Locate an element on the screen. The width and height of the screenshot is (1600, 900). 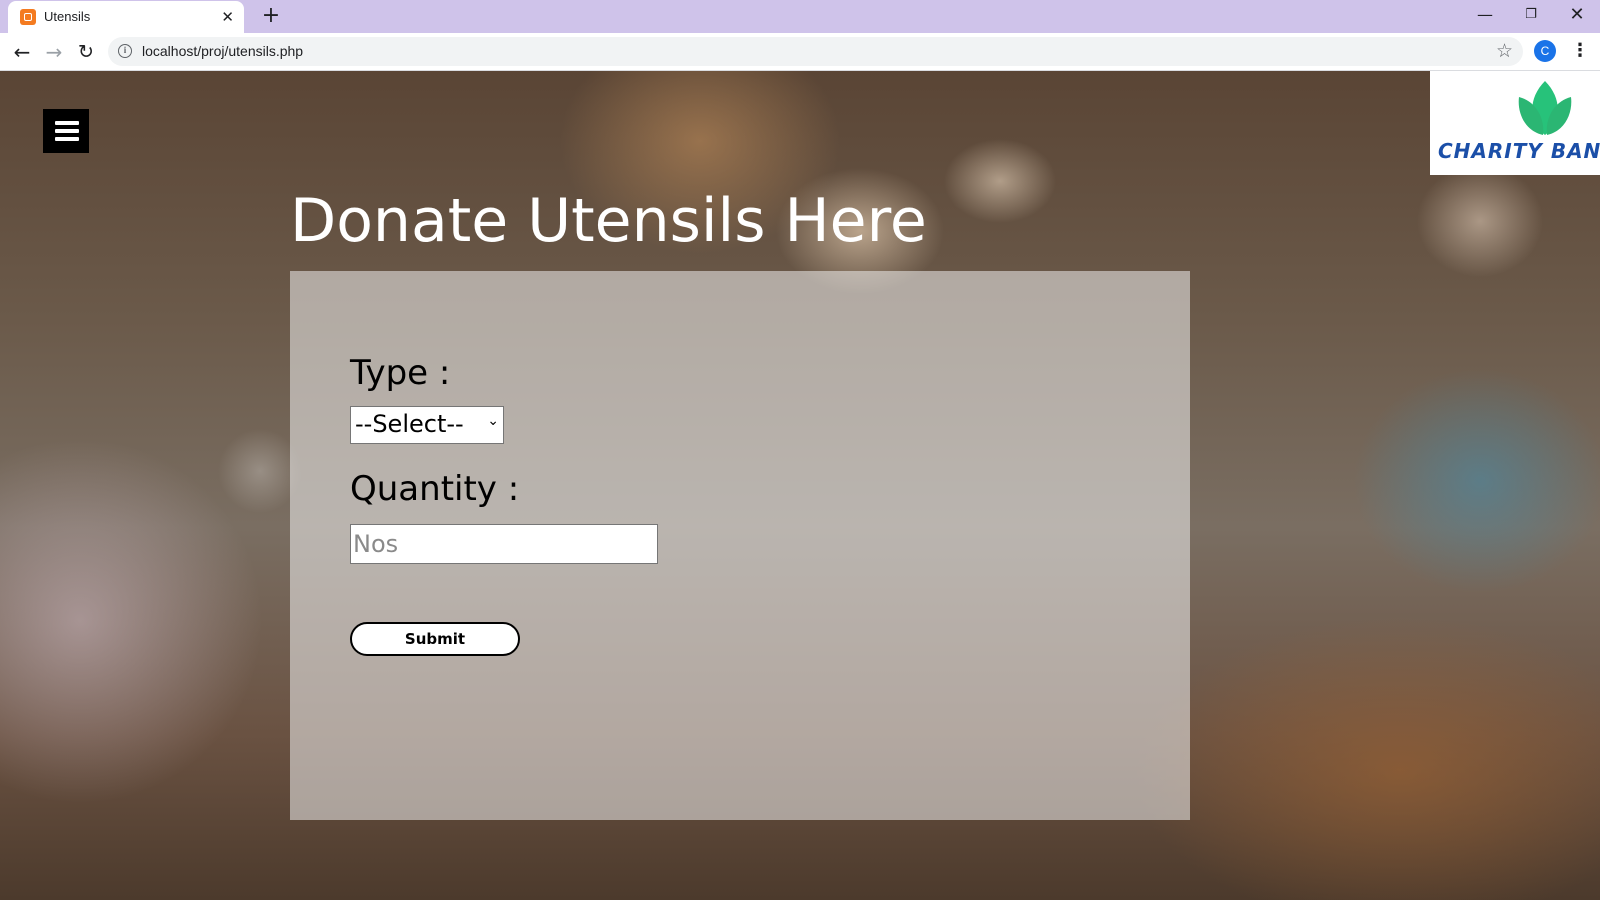
window-close-button: ✕ is located at coordinates (1577, 15).